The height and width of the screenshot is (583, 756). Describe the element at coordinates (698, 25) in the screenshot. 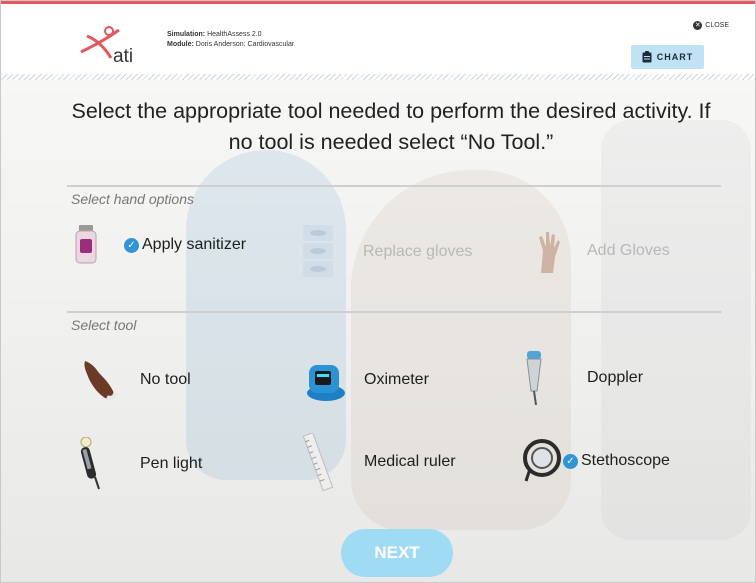

I see `close-icon: ✕` at that location.